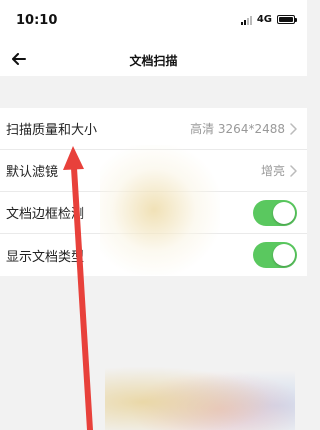 The height and width of the screenshot is (430, 320). I want to click on setting-border-detection: 文档边框检测, so click(153, 213).